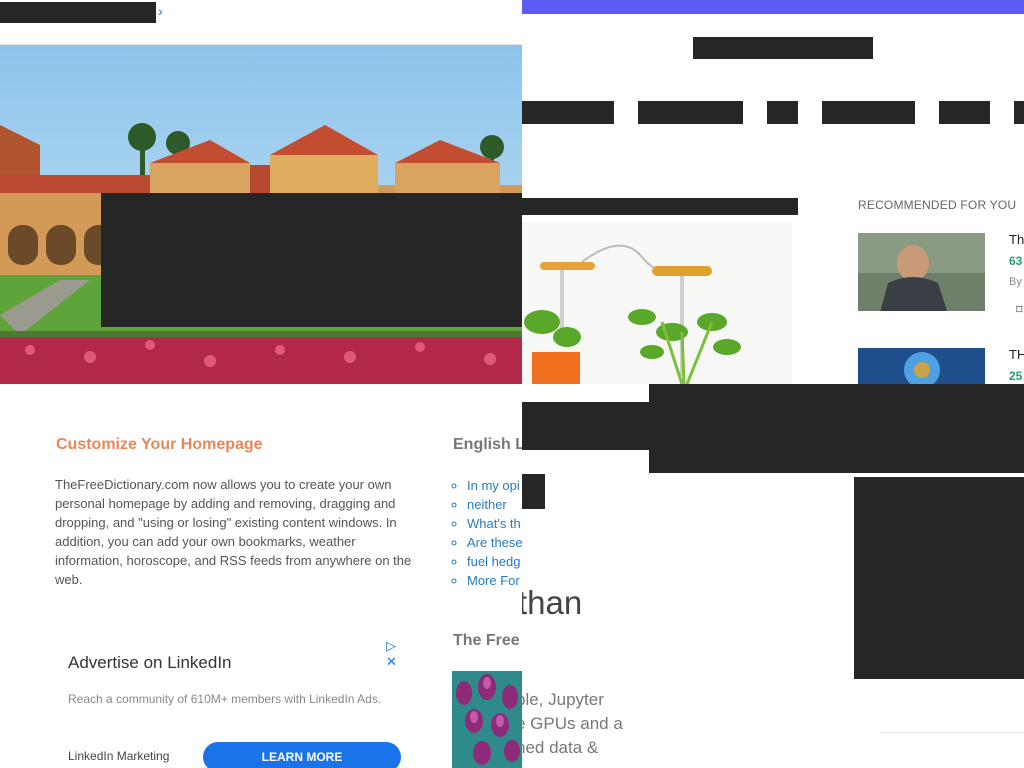 The width and height of the screenshot is (1024, 768). What do you see at coordinates (494, 485) in the screenshot?
I see `english-link: In my opi` at bounding box center [494, 485].